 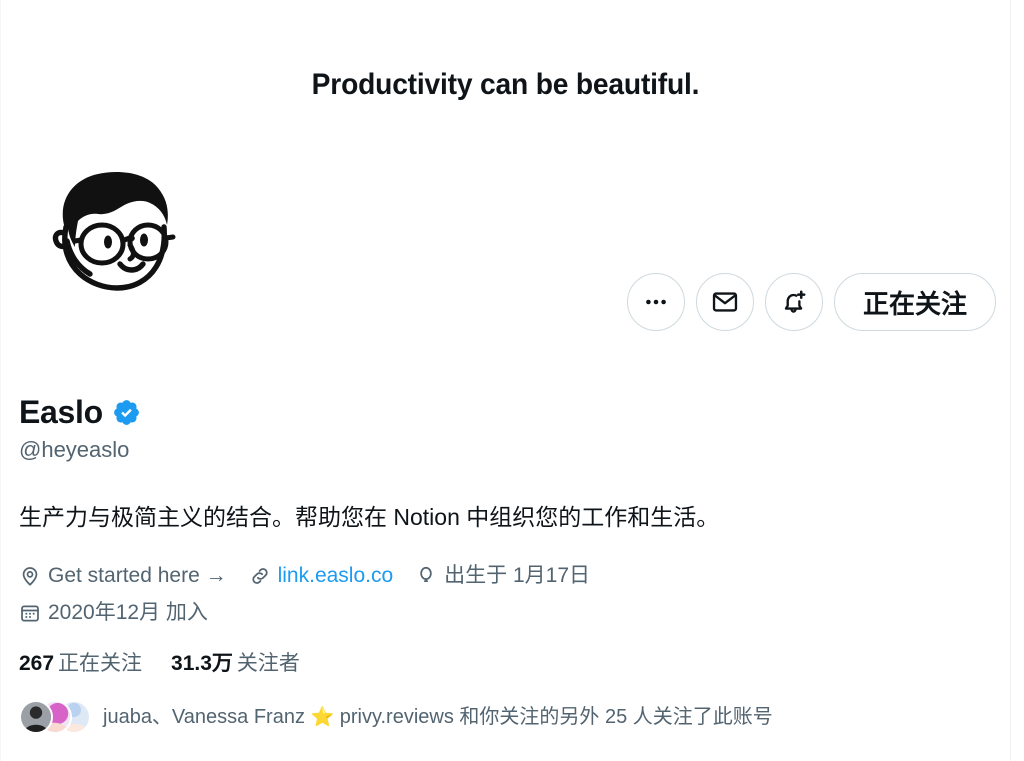 I want to click on following-label: 正在关注, so click(x=100, y=663).